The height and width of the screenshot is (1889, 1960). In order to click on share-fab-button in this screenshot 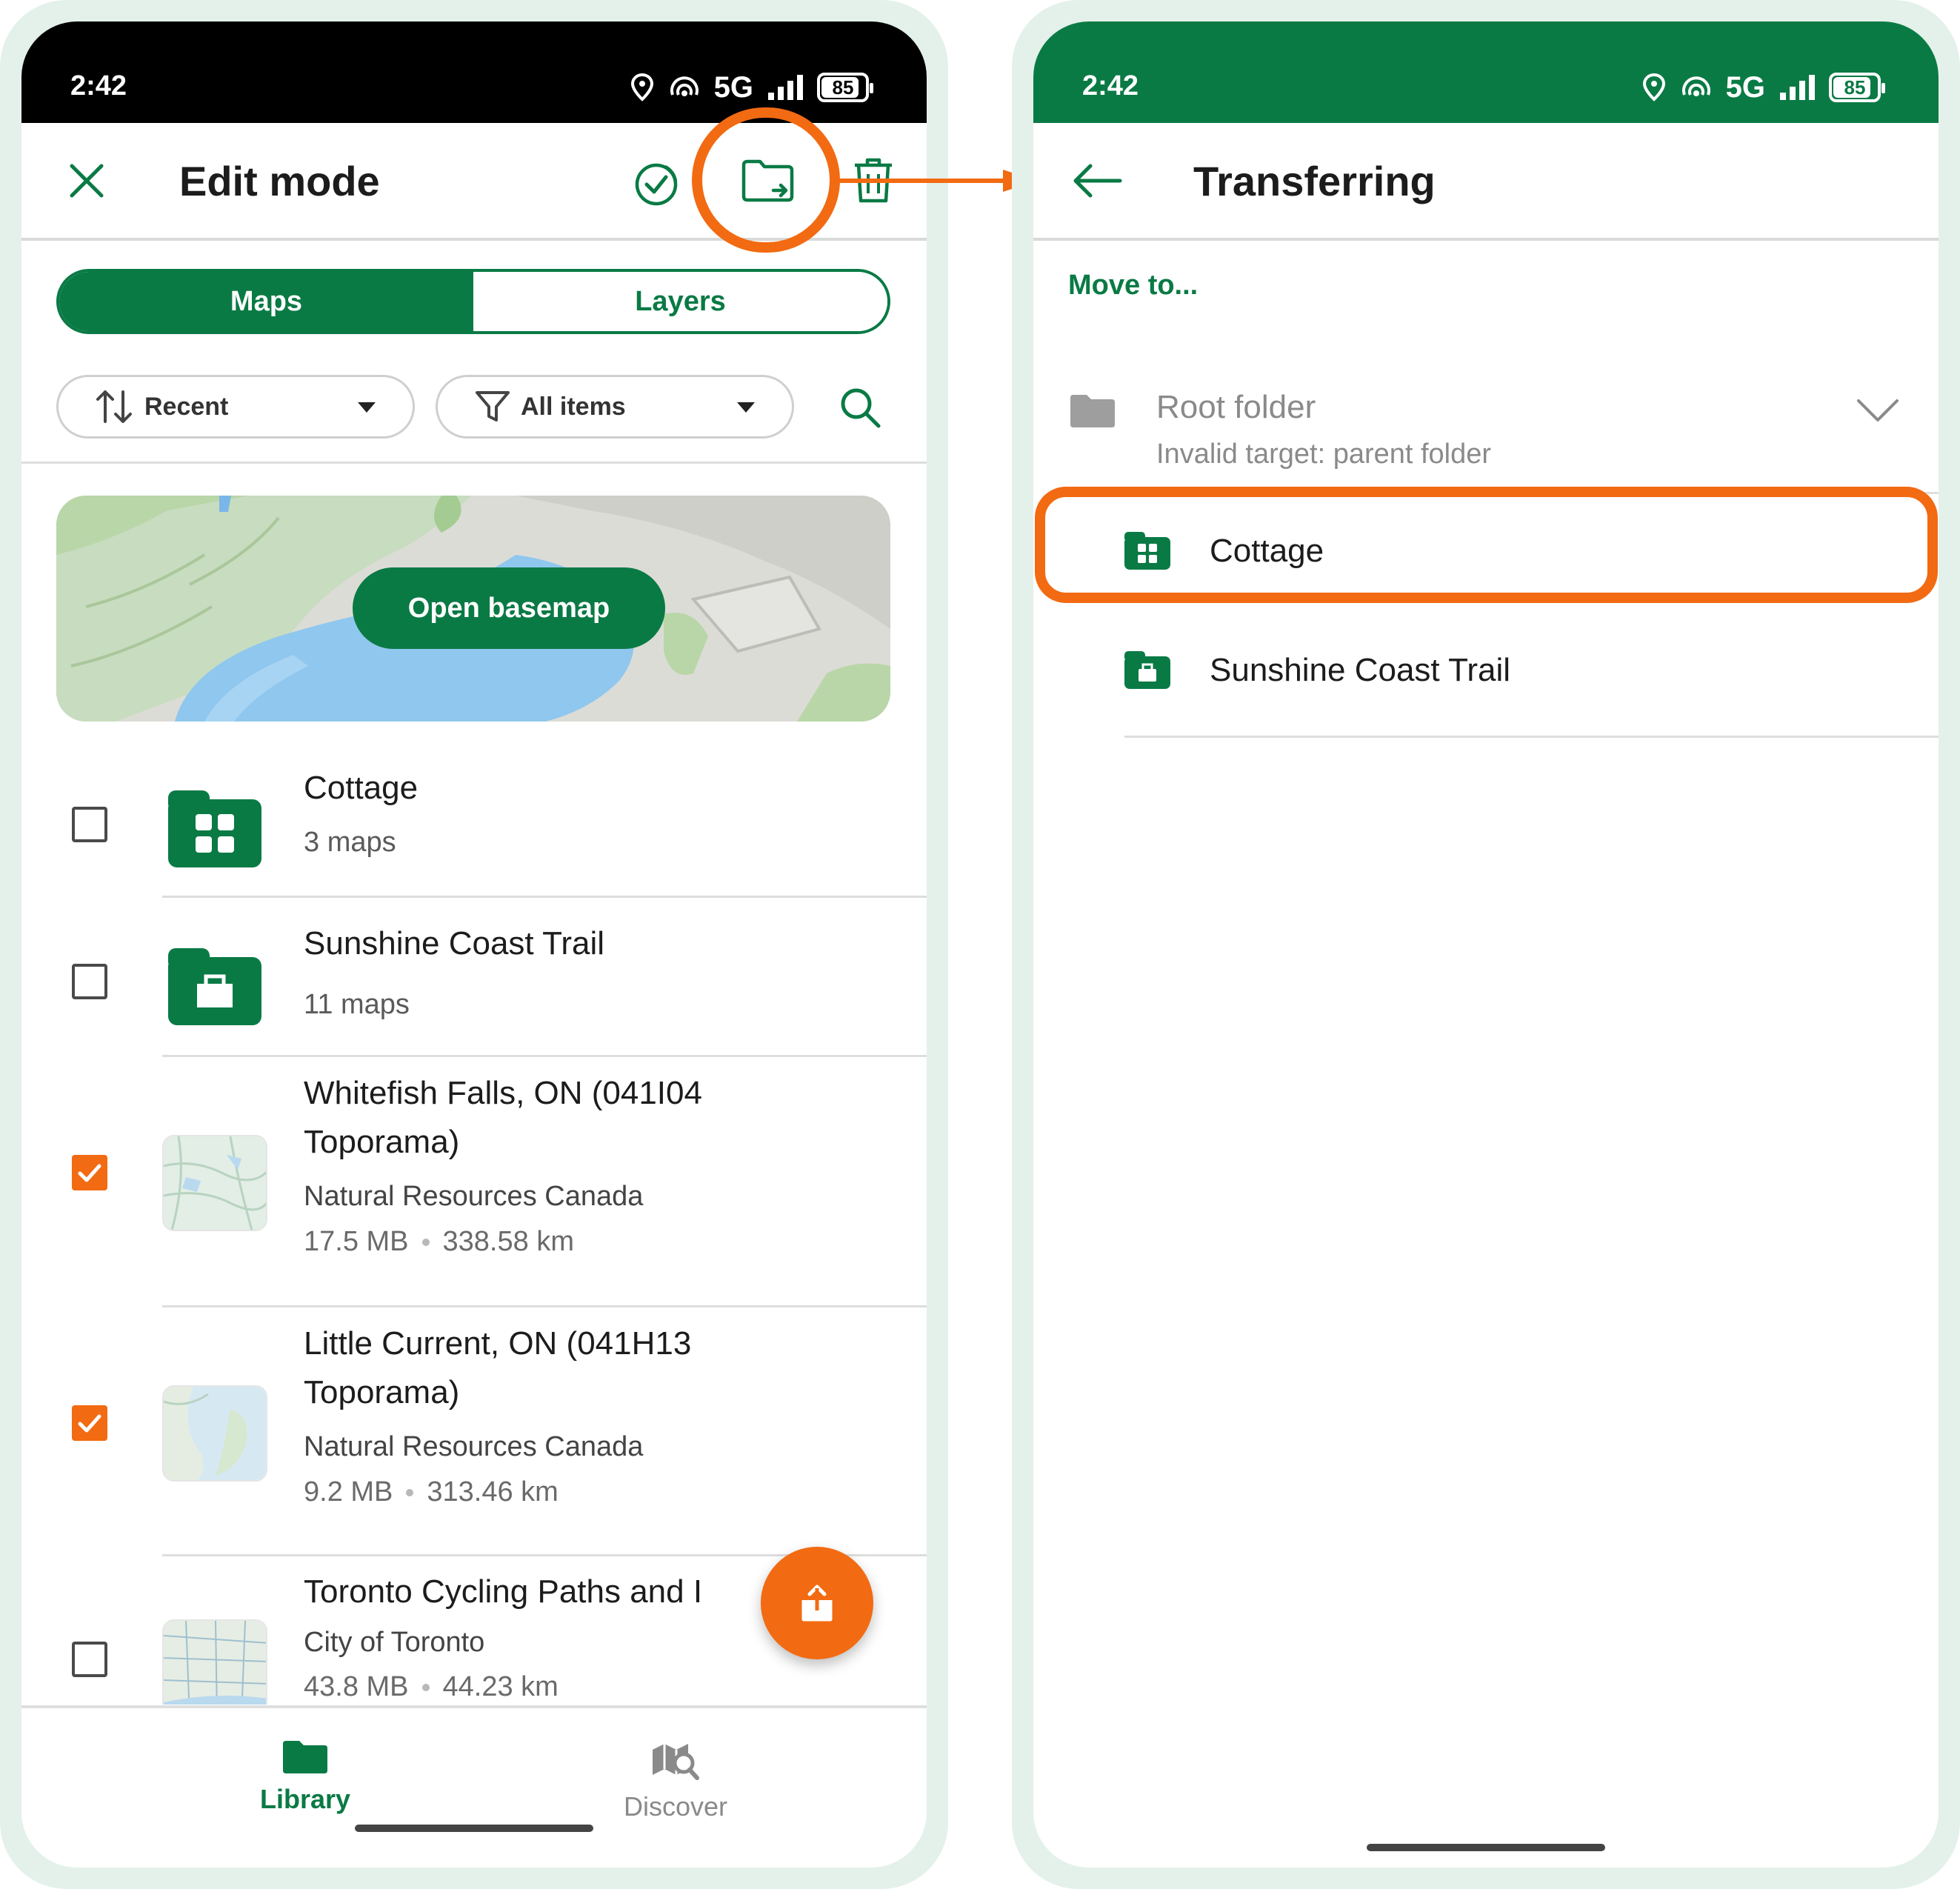, I will do `click(817, 1603)`.